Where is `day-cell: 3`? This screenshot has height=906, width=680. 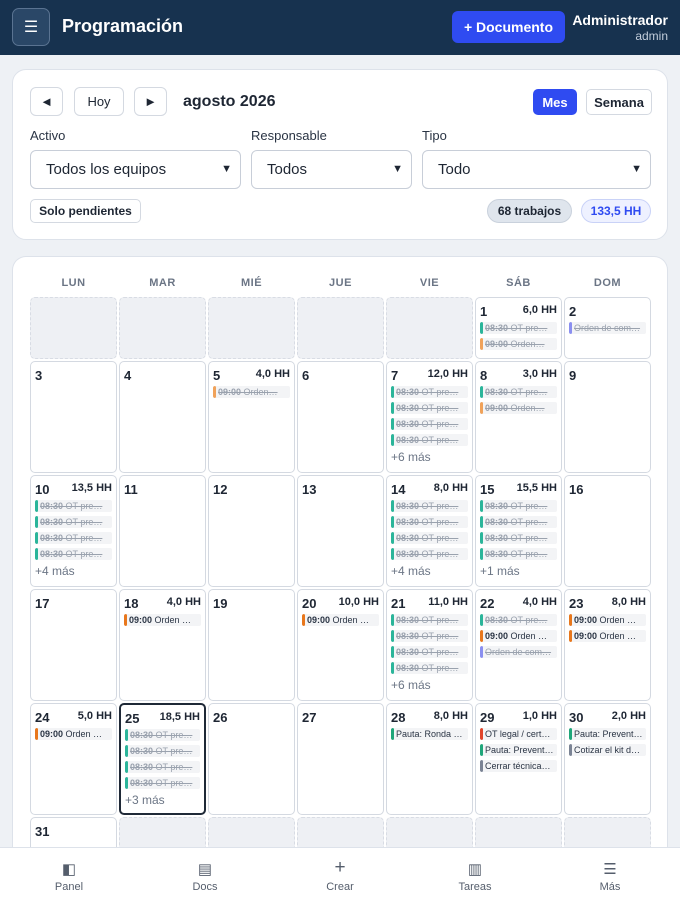
day-cell: 3 is located at coordinates (73, 417).